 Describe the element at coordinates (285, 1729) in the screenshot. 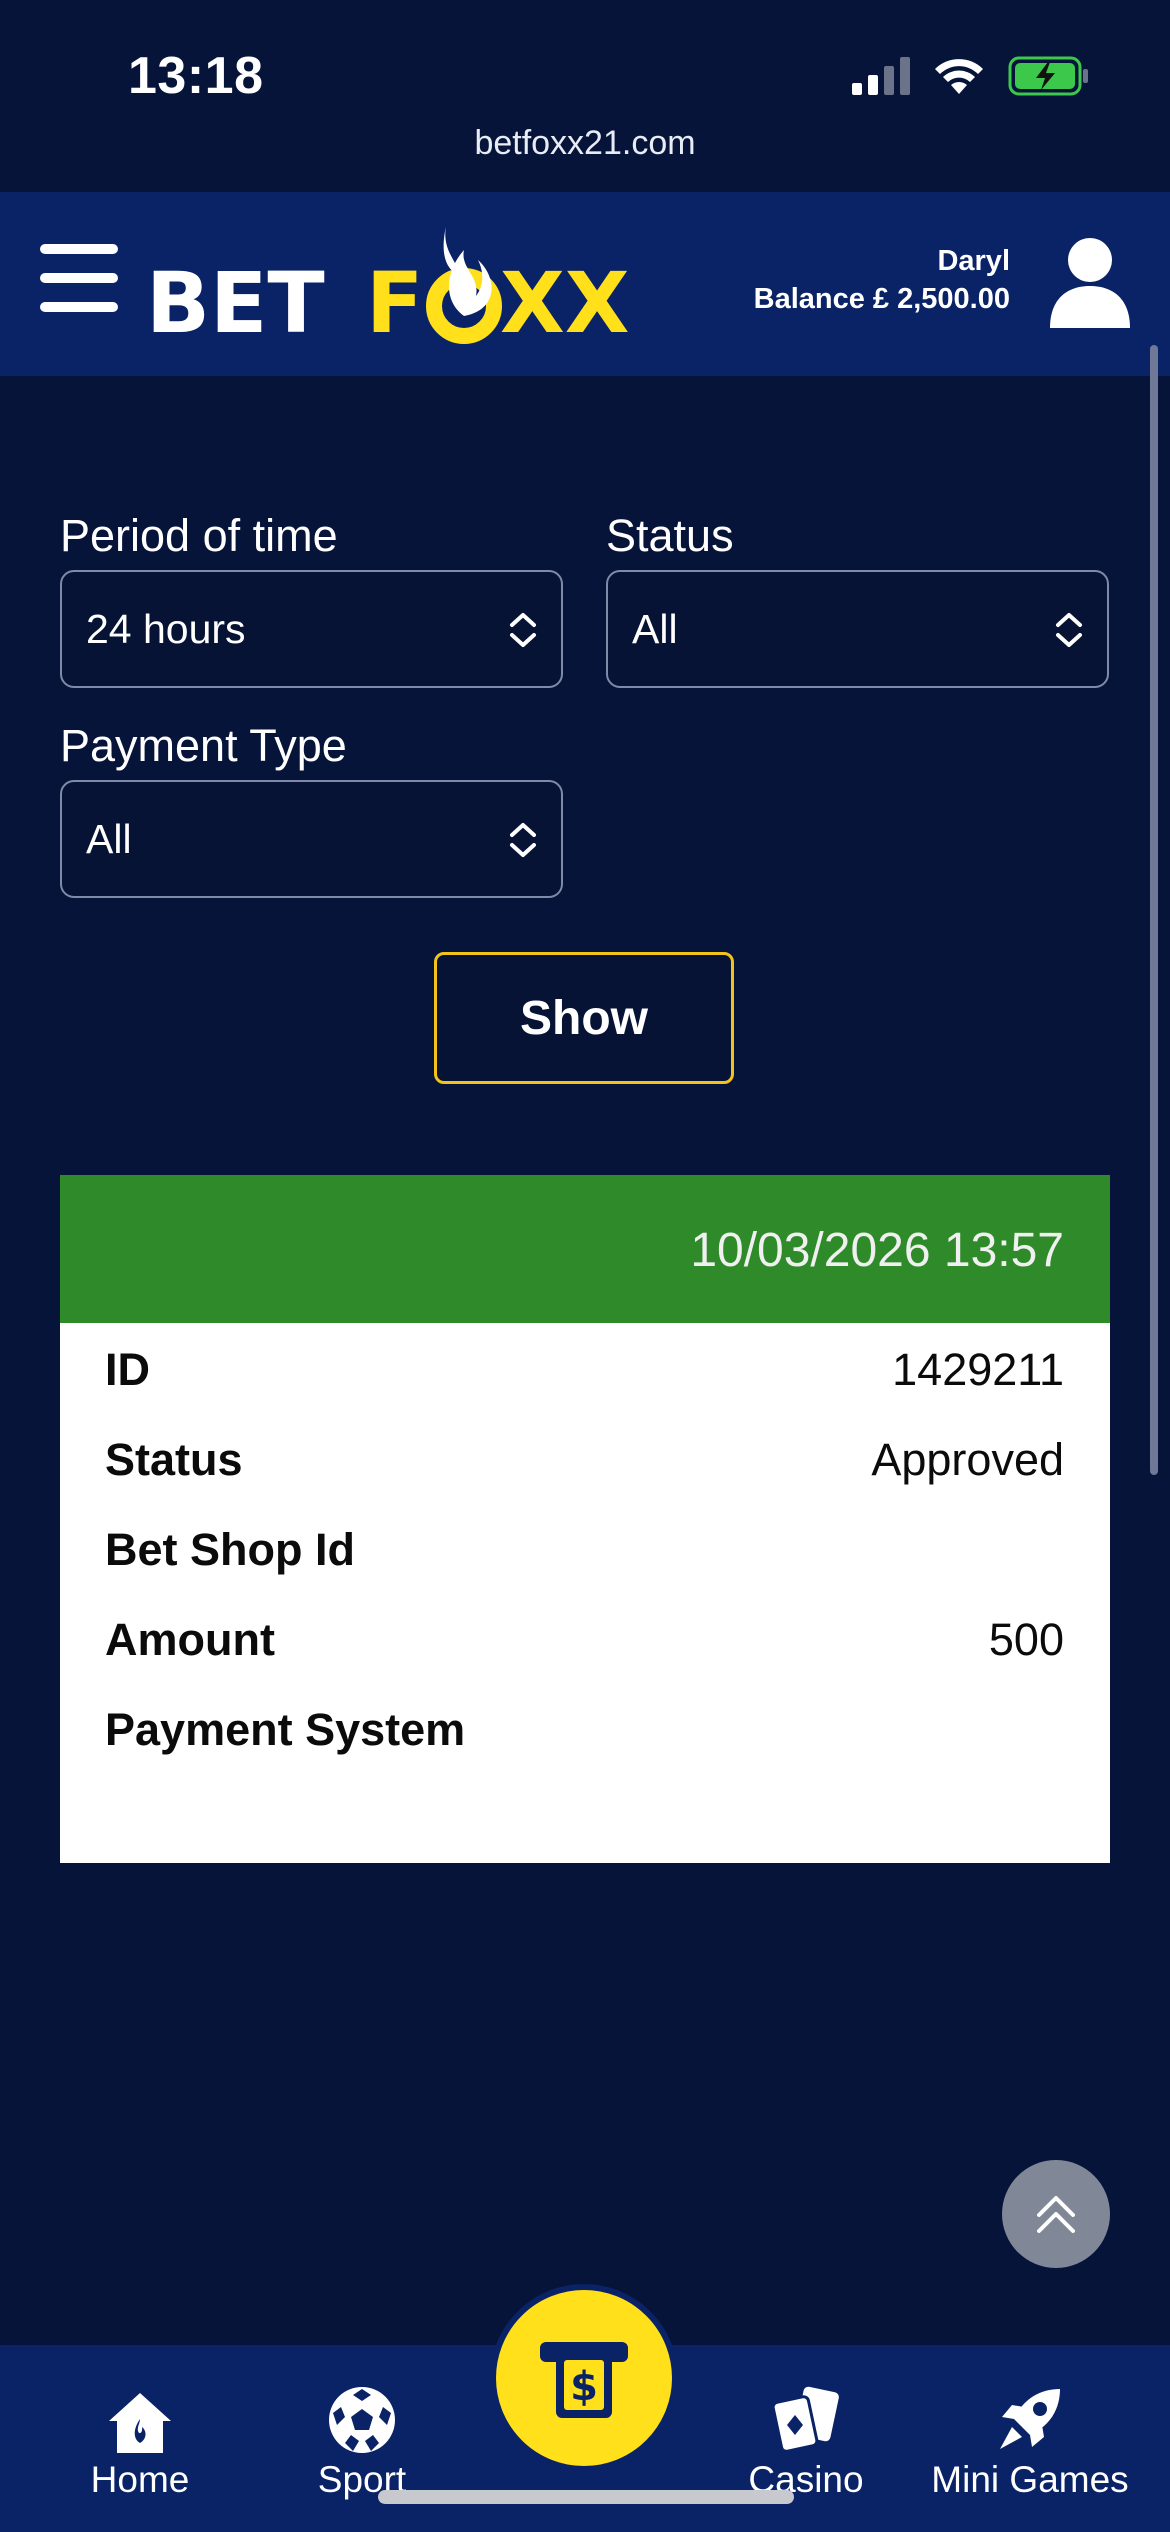

I see `row-key: Payment System` at that location.